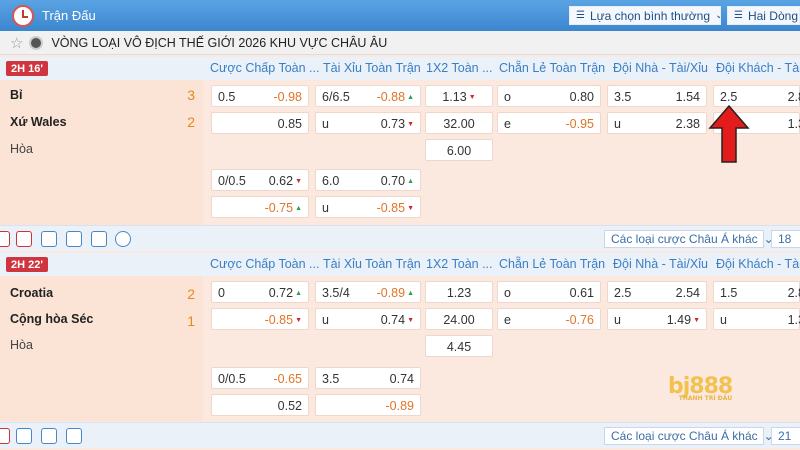 This screenshot has height=450, width=800. Describe the element at coordinates (23, 15) in the screenshot. I see `clock-icon` at that location.